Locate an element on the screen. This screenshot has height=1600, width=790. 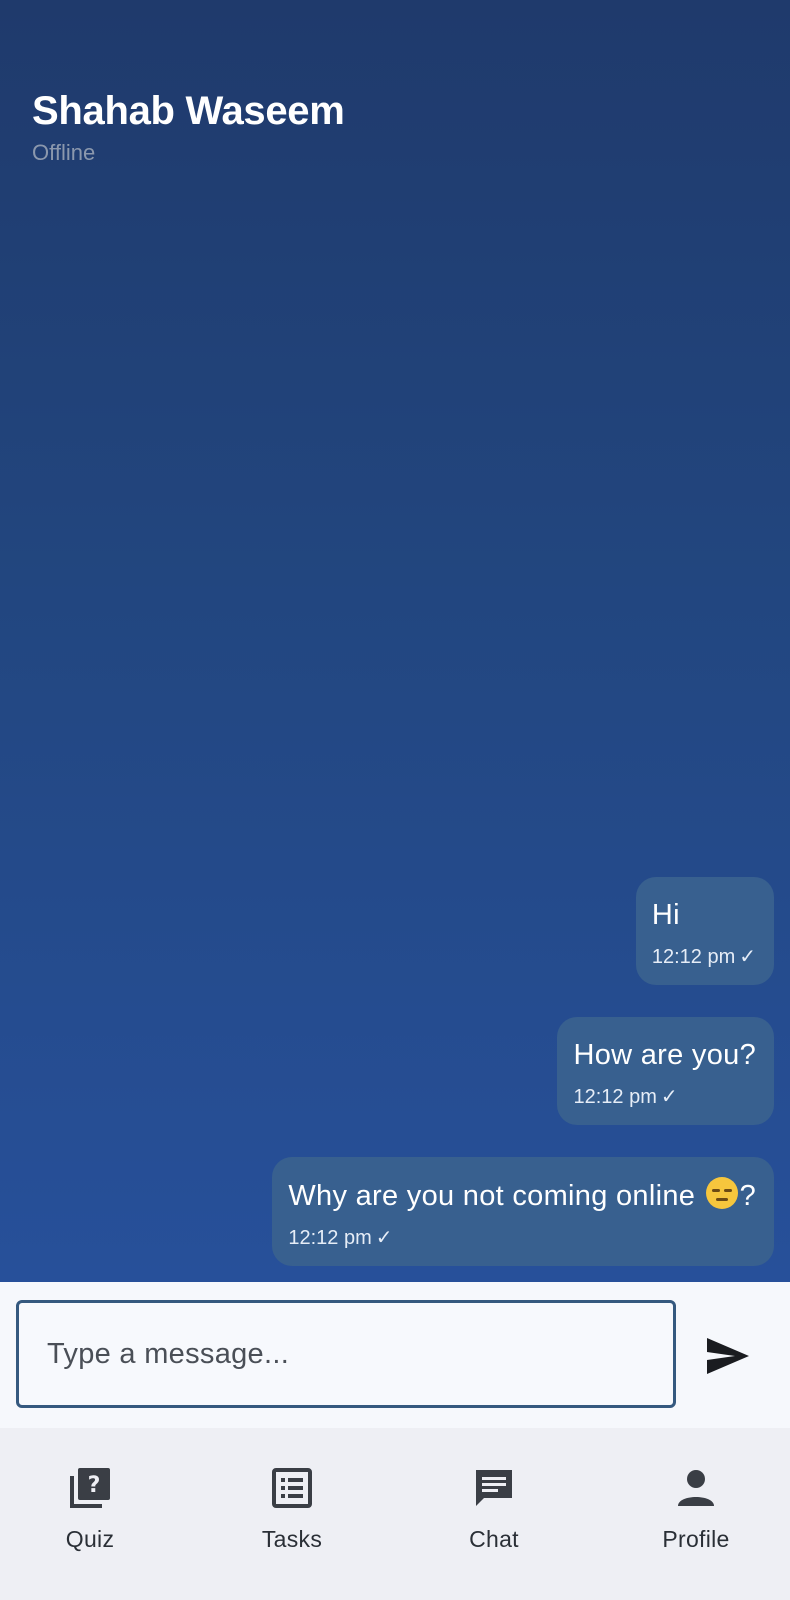
message-text-part: ? is located at coordinates (747, 1196).